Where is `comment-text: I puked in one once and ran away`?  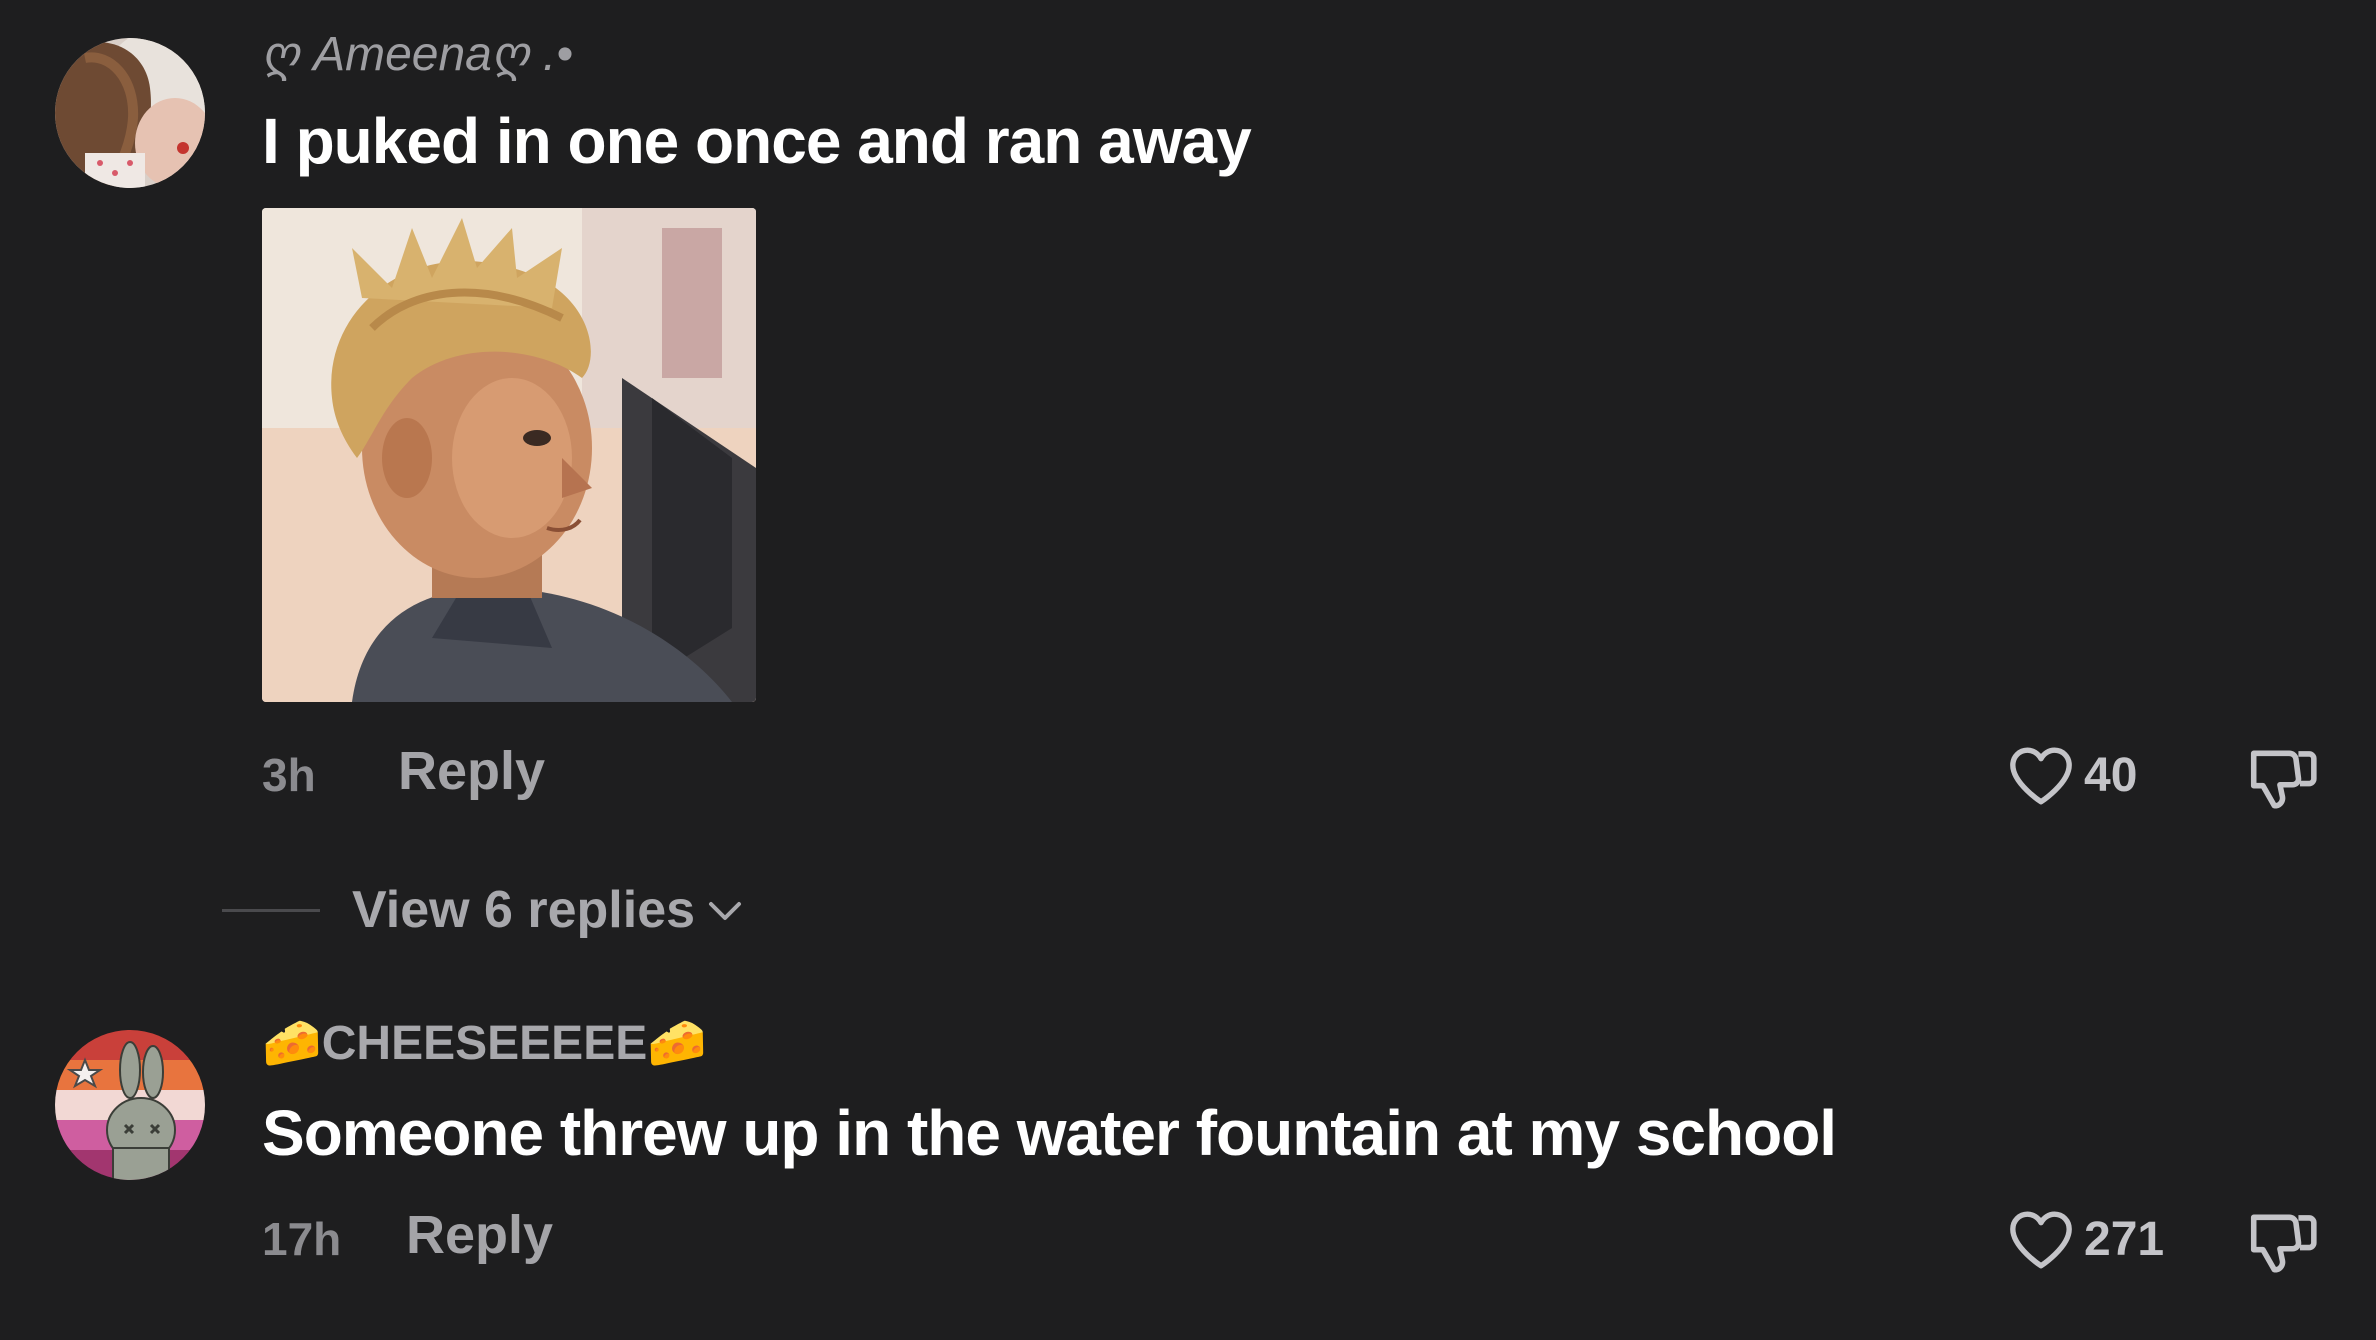 comment-text: I puked in one once and ran away is located at coordinates (757, 141).